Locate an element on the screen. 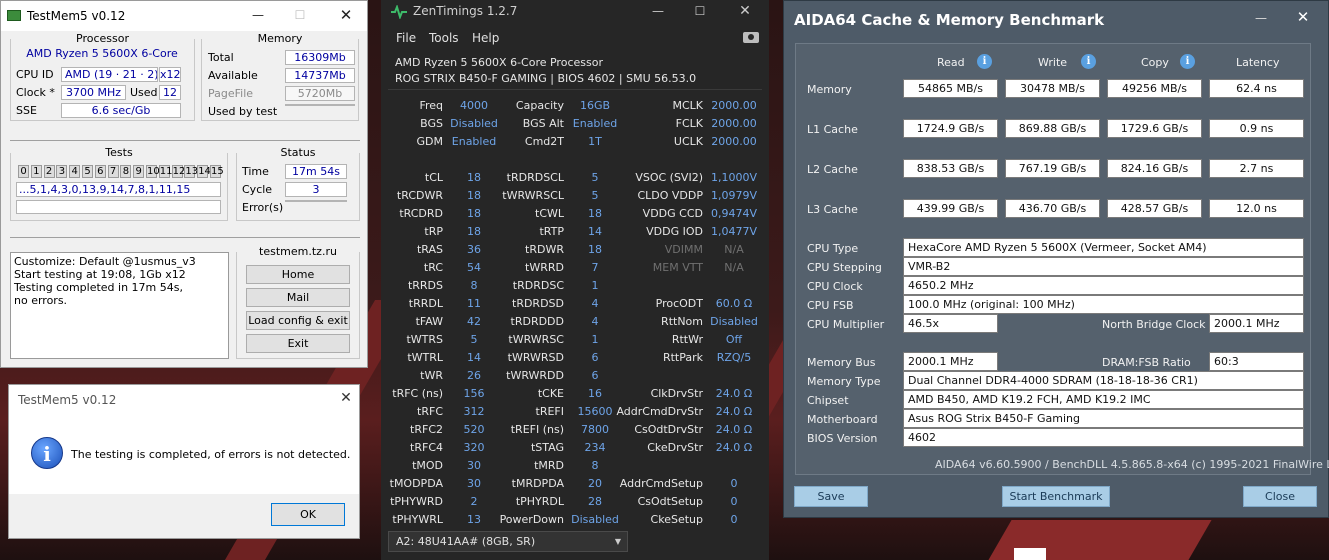  field-label: Total is located at coordinates (221, 57).